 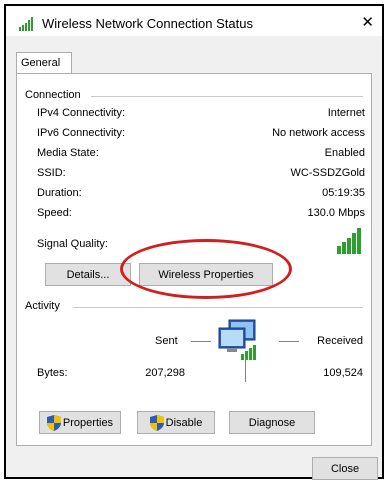 What do you see at coordinates (237, 339) in the screenshot?
I see `network-computers-icon` at bounding box center [237, 339].